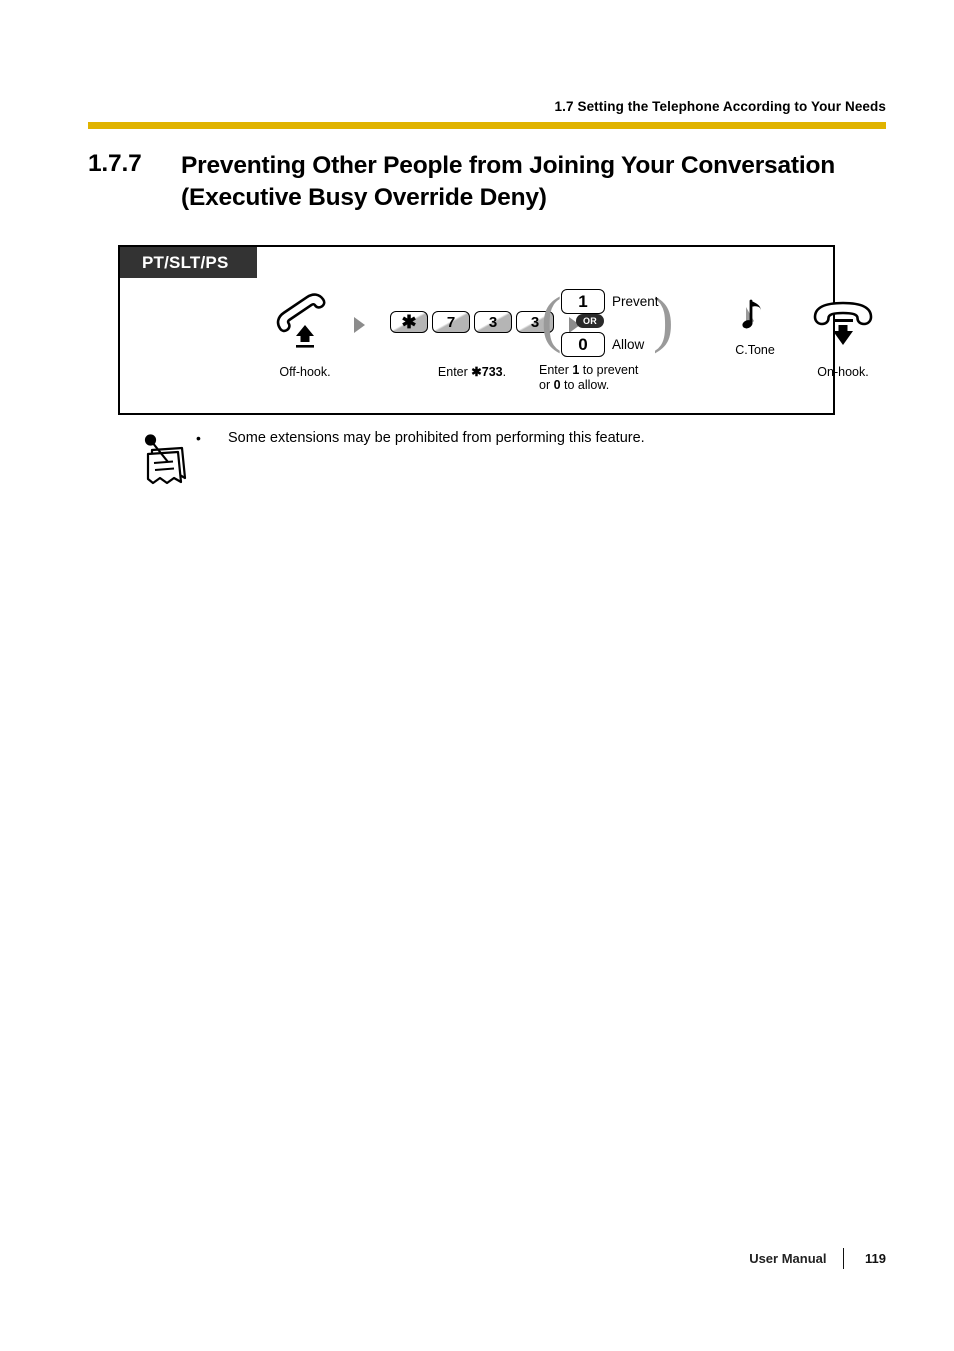 The width and height of the screenshot is (954, 1351). I want to click on or-badge-label: OR, so click(590, 321).